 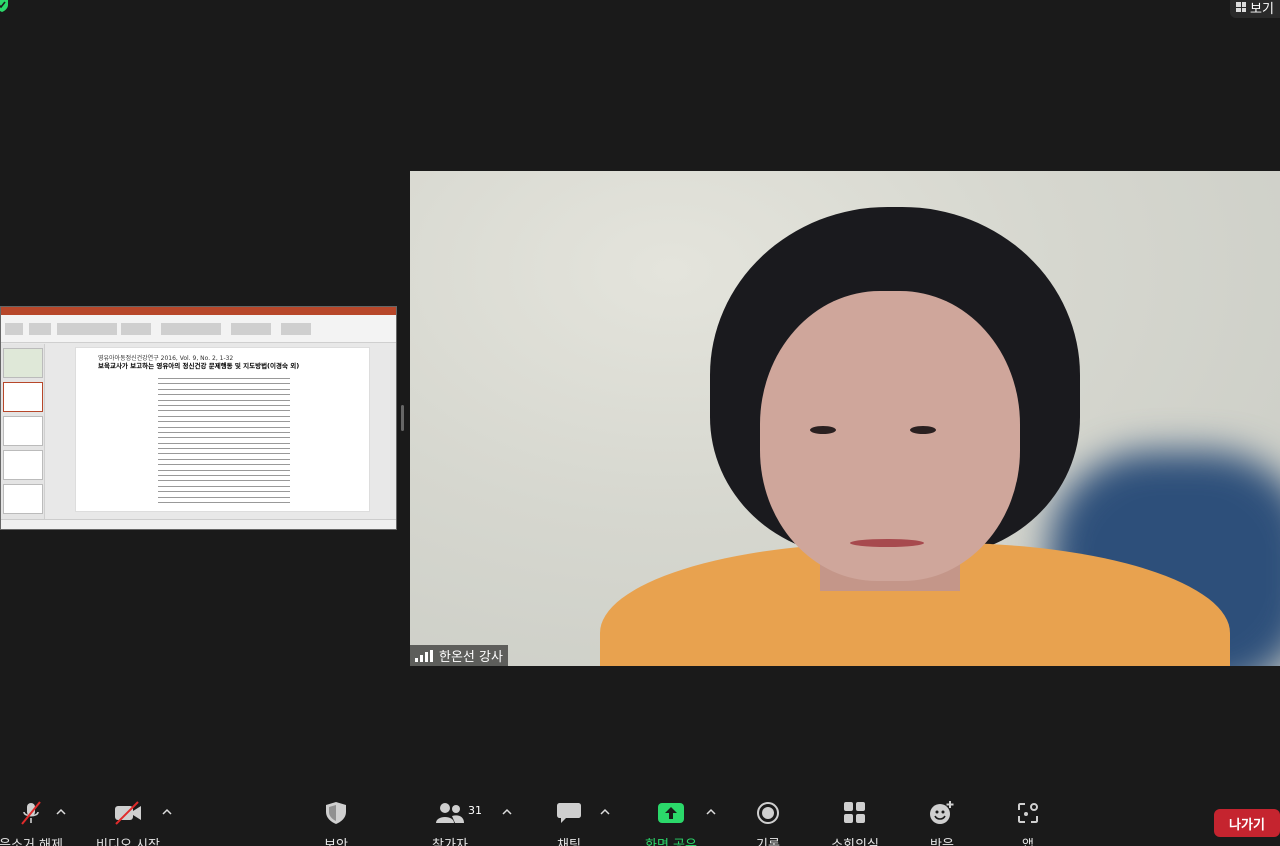 What do you see at coordinates (199, 366) in the screenshot?
I see `slide-heading: 보육교사가 보고하는 영유아의 정신건강 문제행동 및 지도방법(이경숙 외)` at bounding box center [199, 366].